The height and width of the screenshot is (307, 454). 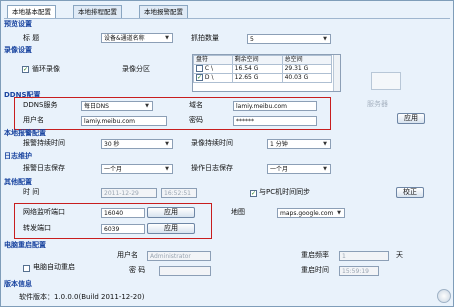 What do you see at coordinates (137, 270) in the screenshot?
I see `restart-password-label: 密 码` at bounding box center [137, 270].